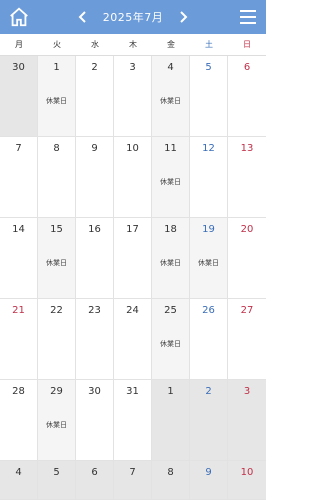 This screenshot has height=500, width=320. I want to click on calendar-day-cell: 25 休業日, so click(171, 339).